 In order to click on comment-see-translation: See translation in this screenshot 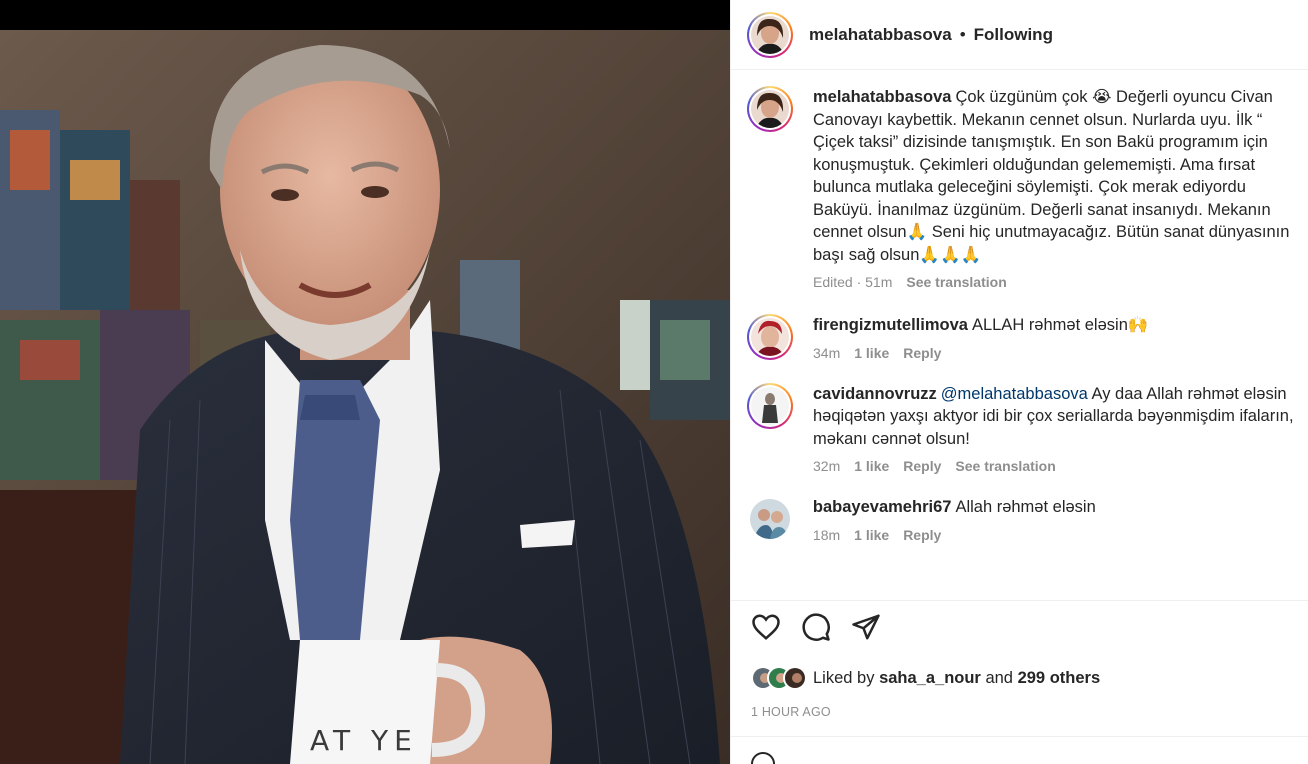, I will do `click(1005, 466)`.